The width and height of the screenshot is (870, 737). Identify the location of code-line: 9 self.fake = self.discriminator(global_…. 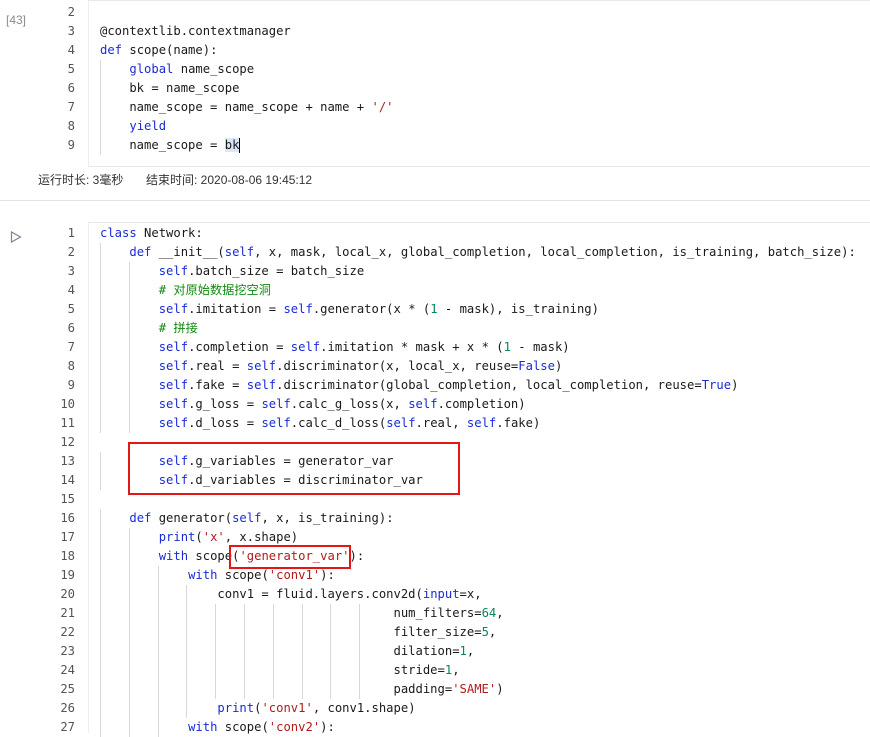
(469, 385).